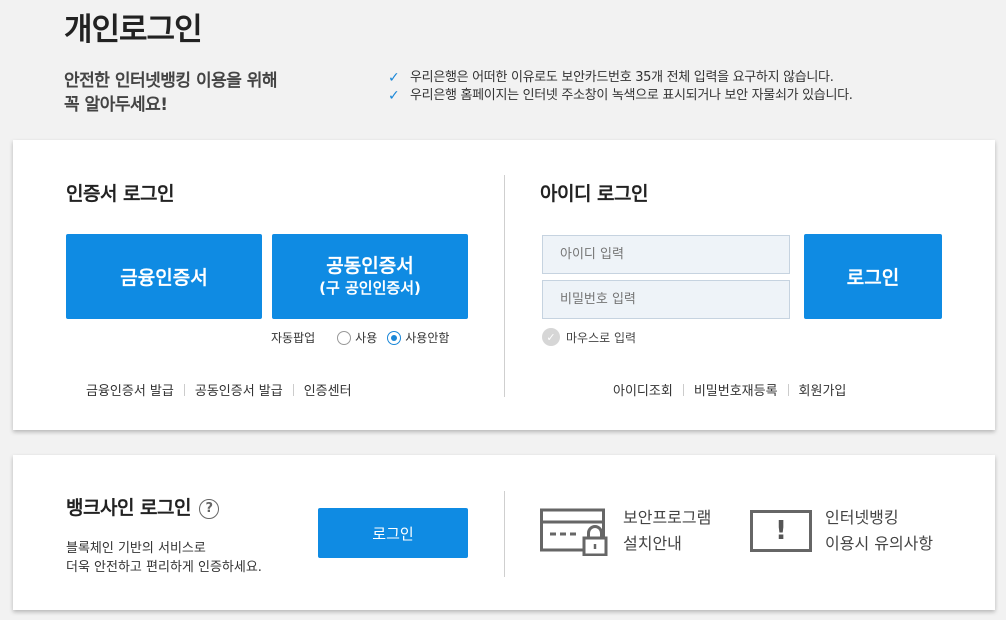 This screenshot has width=1006, height=620. What do you see at coordinates (781, 531) in the screenshot?
I see `warning-icon: !` at bounding box center [781, 531].